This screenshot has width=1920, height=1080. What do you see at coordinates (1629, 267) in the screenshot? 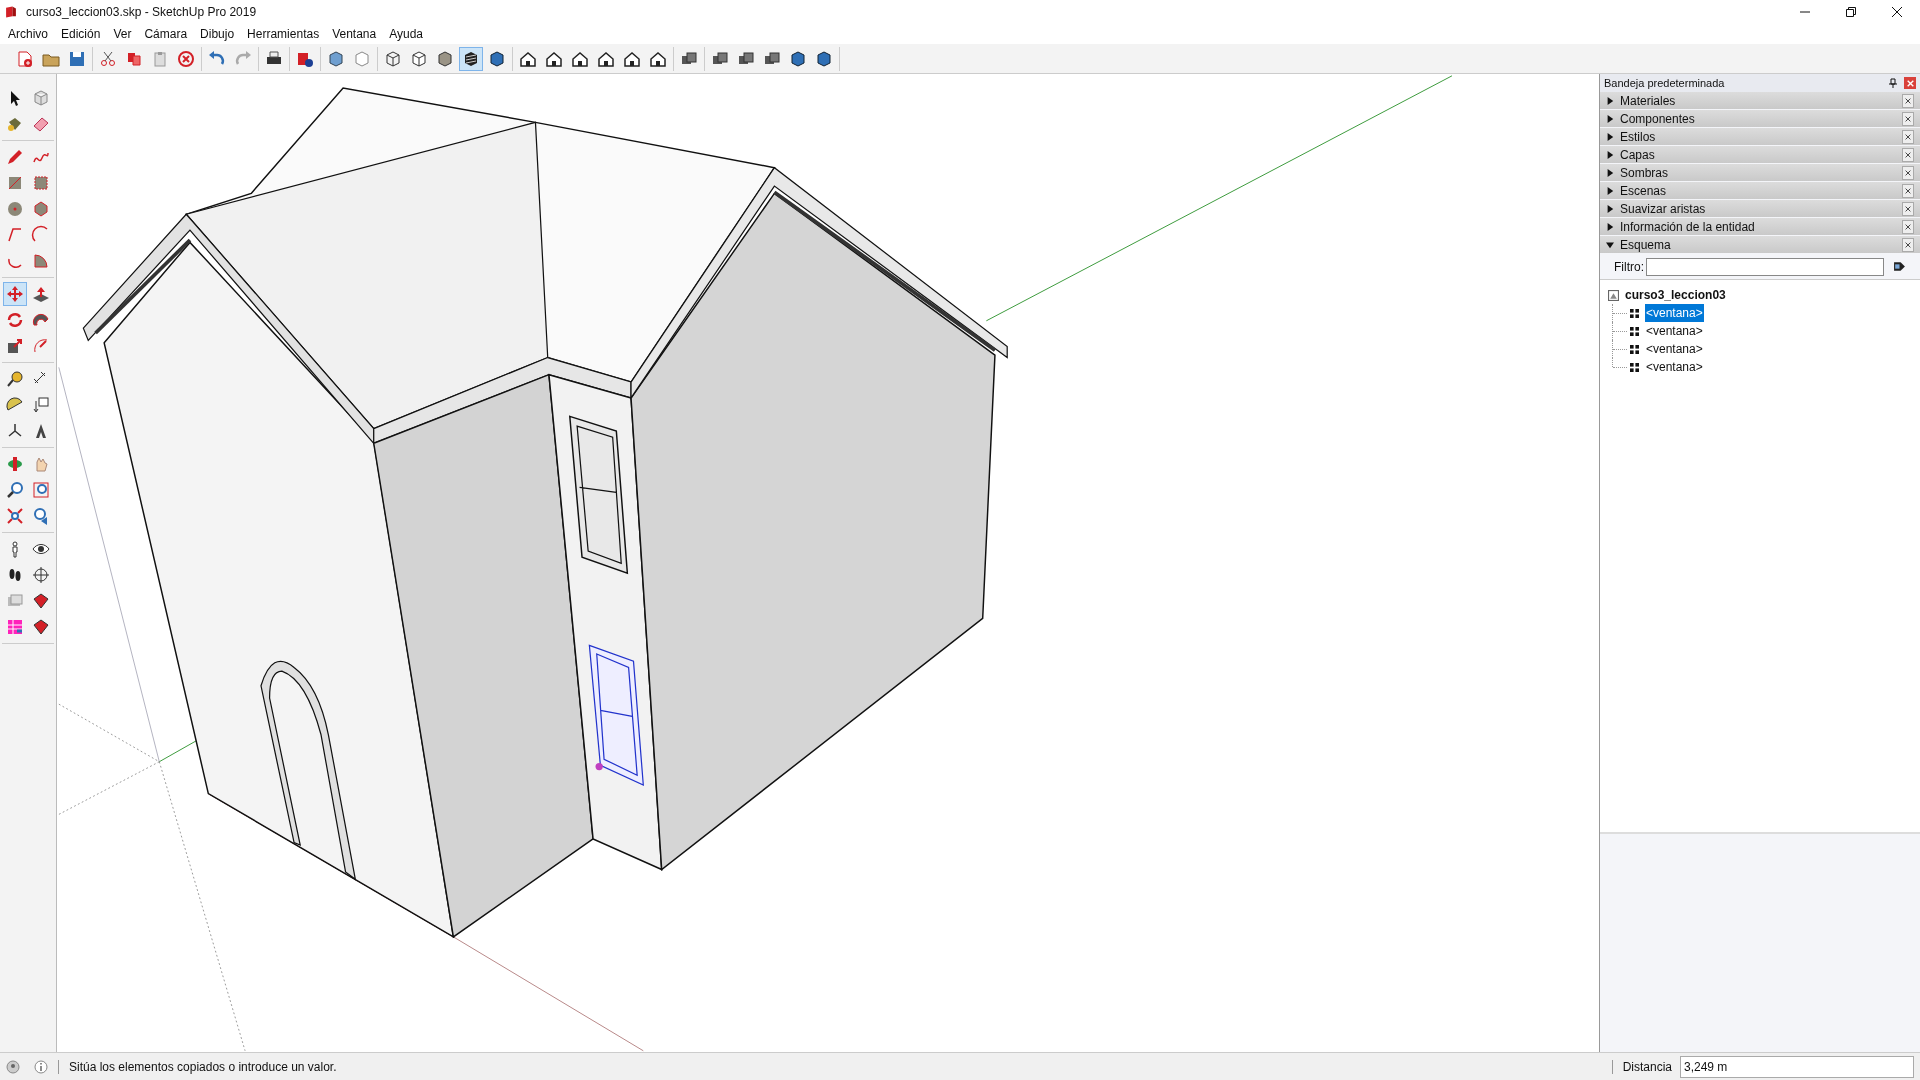
I see `filter-label: Filtro:` at bounding box center [1629, 267].